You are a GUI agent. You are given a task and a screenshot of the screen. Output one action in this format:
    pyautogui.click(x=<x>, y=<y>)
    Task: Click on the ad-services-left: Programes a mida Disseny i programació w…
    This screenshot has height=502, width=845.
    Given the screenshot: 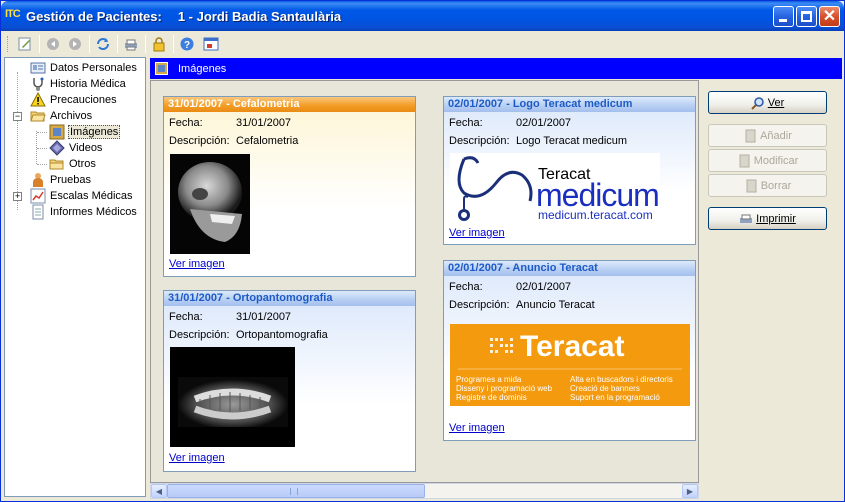 What is the action you would take?
    pyautogui.click(x=504, y=388)
    